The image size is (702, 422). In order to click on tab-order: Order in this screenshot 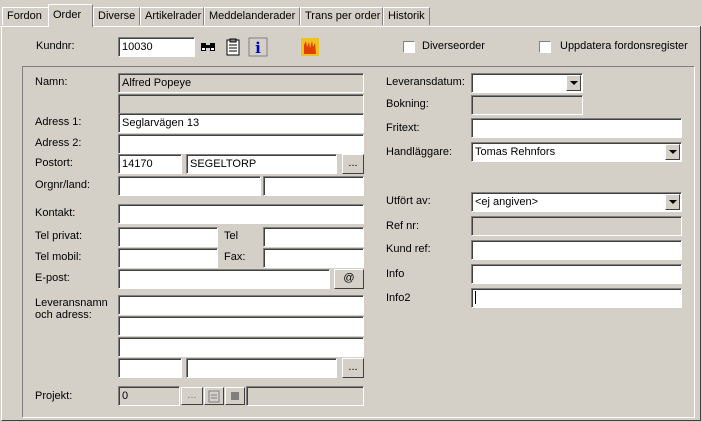, I will do `click(70, 15)`.